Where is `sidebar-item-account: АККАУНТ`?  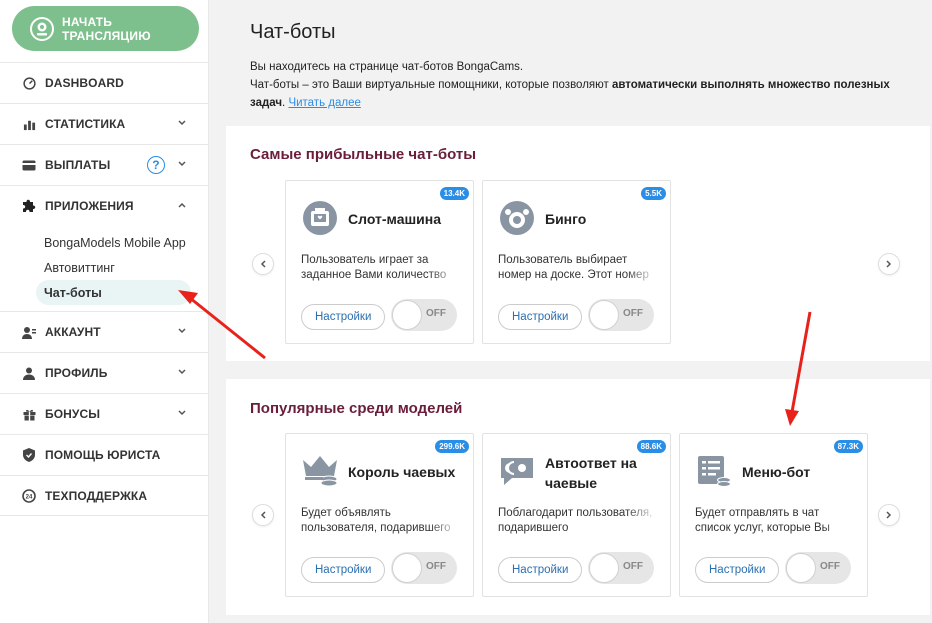 sidebar-item-account: АККАУНТ is located at coordinates (104, 331).